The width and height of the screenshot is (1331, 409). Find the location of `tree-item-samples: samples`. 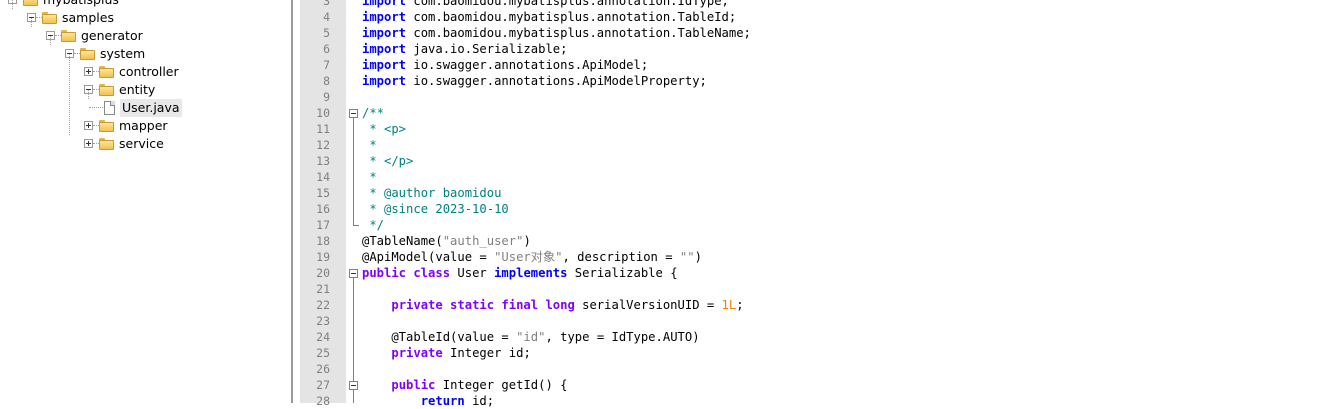

tree-item-samples: samples is located at coordinates (145, 18).